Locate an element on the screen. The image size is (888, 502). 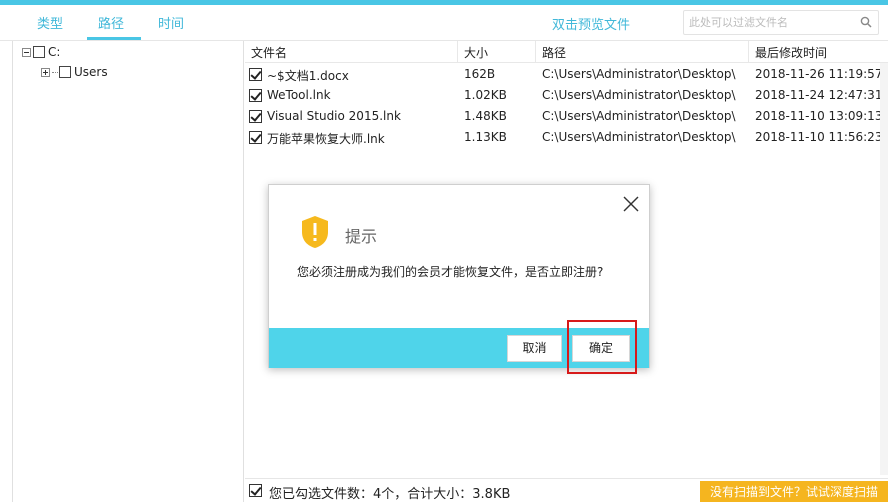
close-icon is located at coordinates (631, 204).